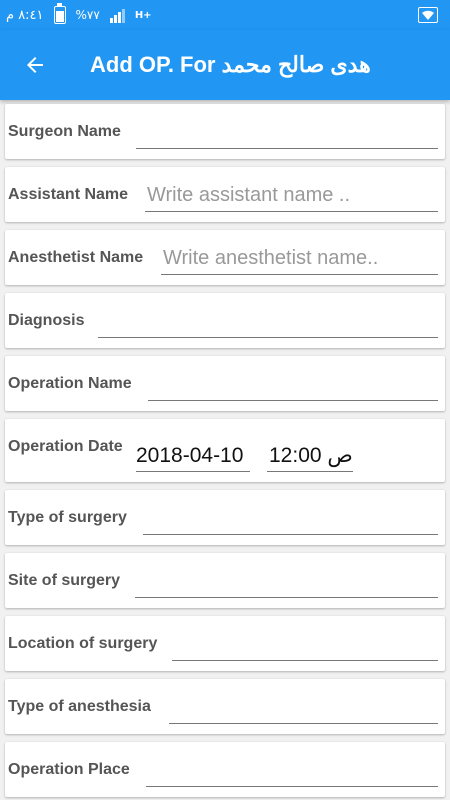  I want to click on type-of-anesthesia-input, so click(303, 708).